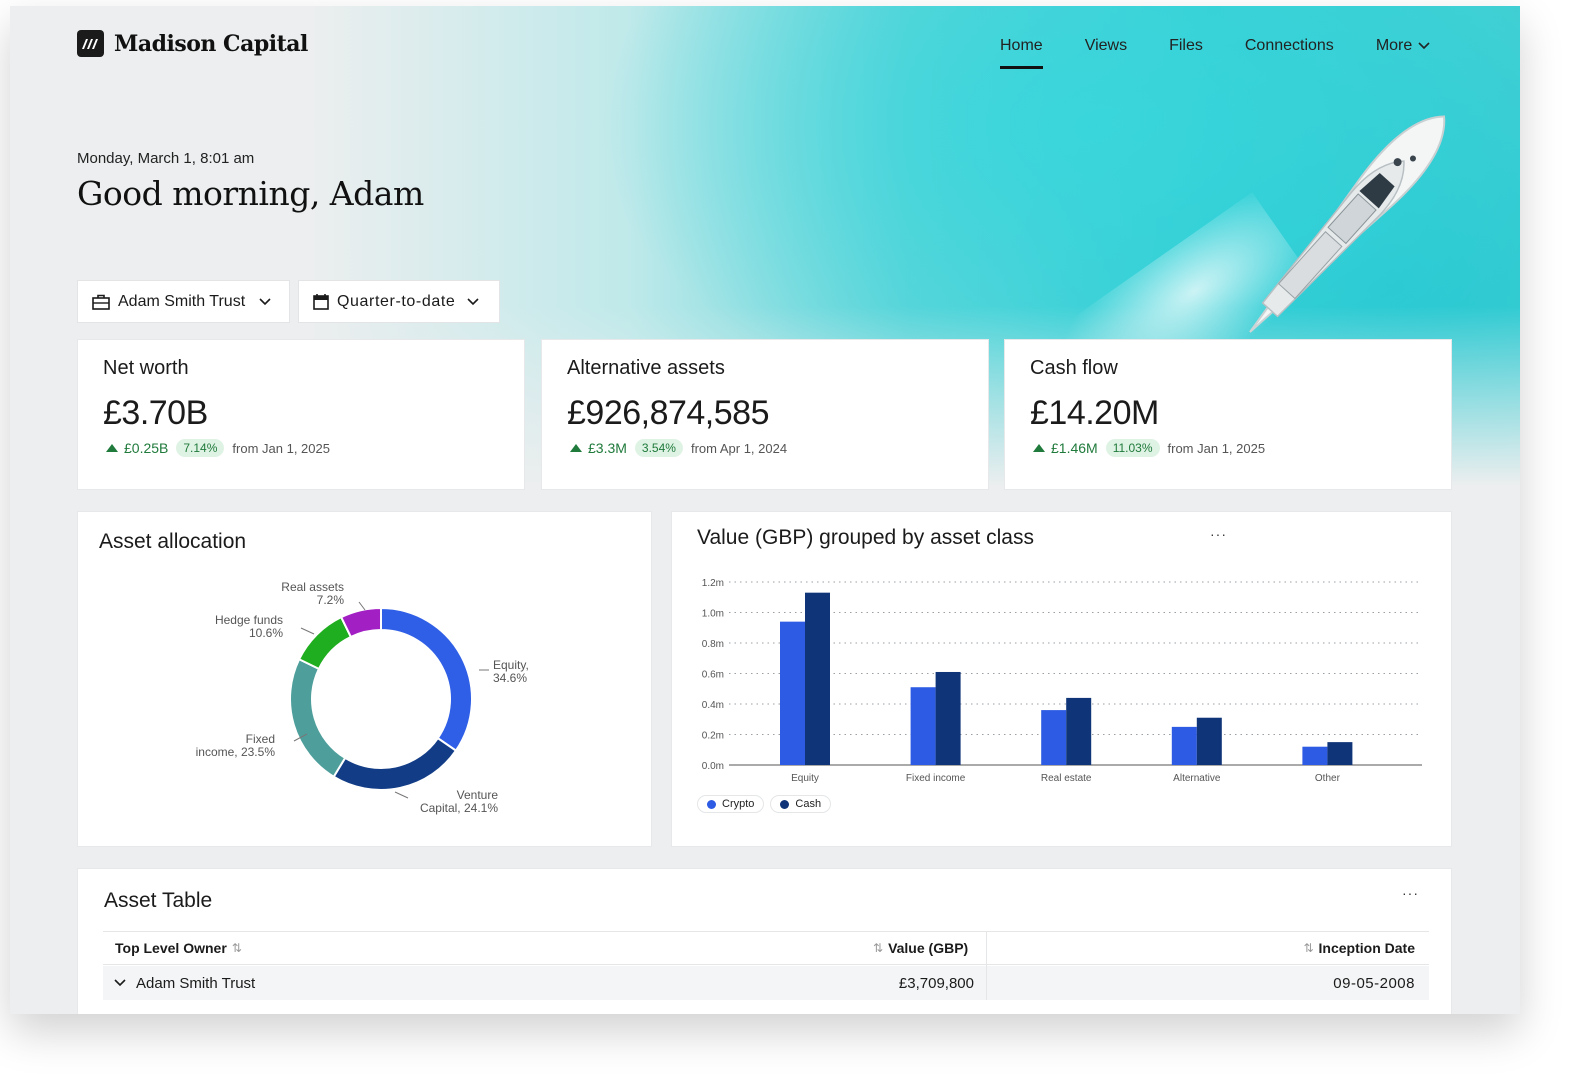  I want to click on bar-crypto-alternative, so click(1184, 745).